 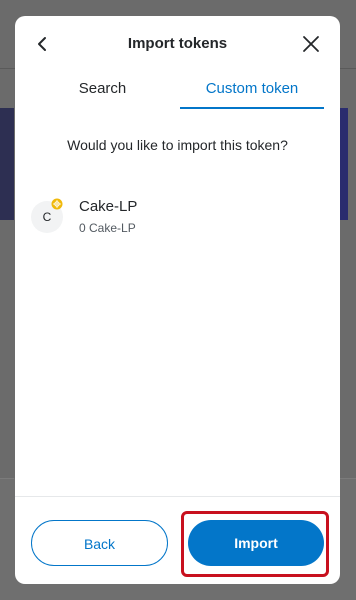 I want to click on tab-bar: Search Custom token, so click(x=177, y=92).